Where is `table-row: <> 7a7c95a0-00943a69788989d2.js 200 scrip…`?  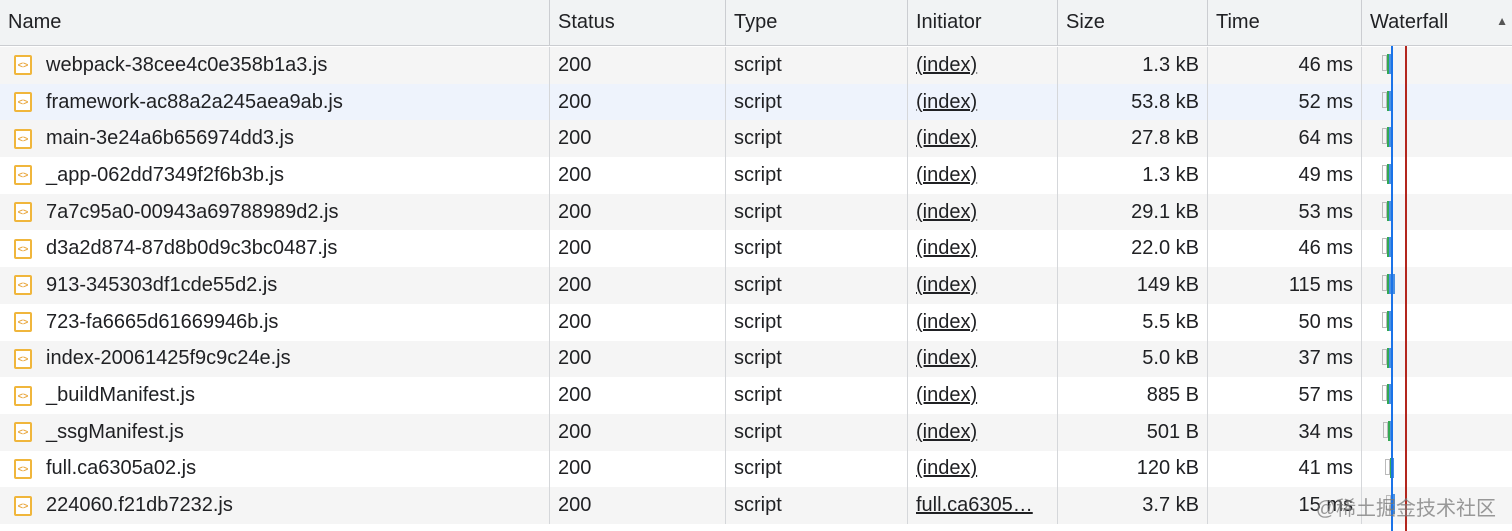 table-row: <> 7a7c95a0-00943a69788989d2.js 200 scrip… is located at coordinates (756, 212).